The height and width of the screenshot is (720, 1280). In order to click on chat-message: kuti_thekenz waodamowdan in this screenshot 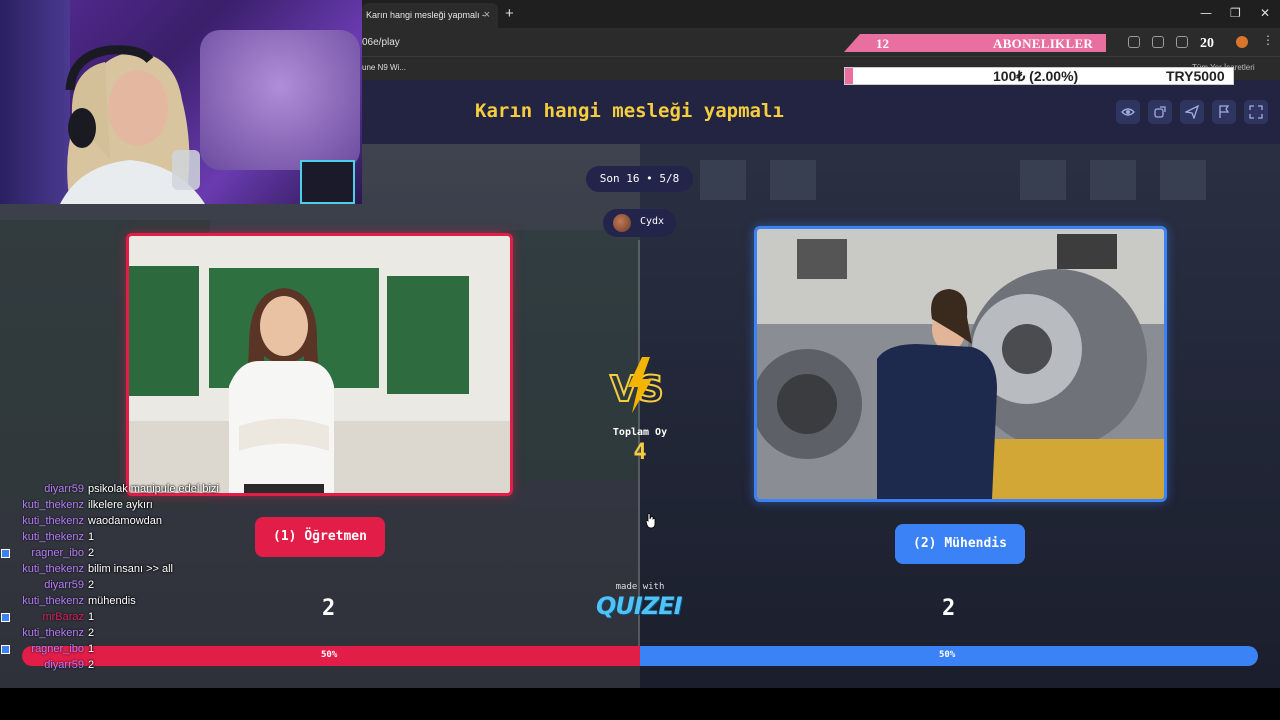, I will do `click(120, 522)`.